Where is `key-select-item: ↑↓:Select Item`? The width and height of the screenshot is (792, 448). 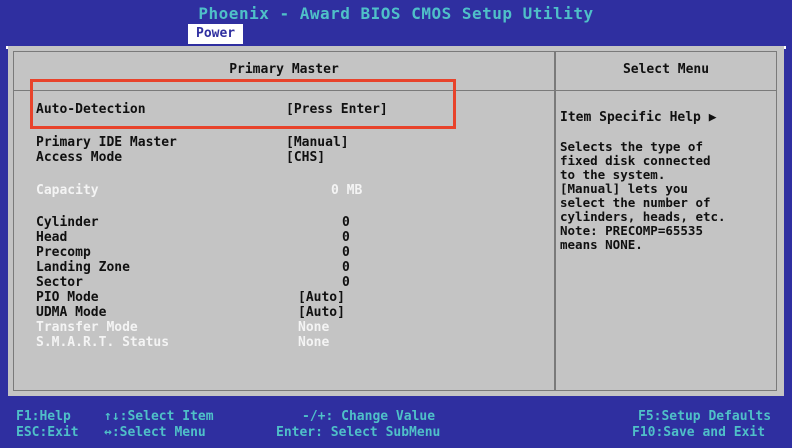
key-select-item: ↑↓:Select Item is located at coordinates (159, 416).